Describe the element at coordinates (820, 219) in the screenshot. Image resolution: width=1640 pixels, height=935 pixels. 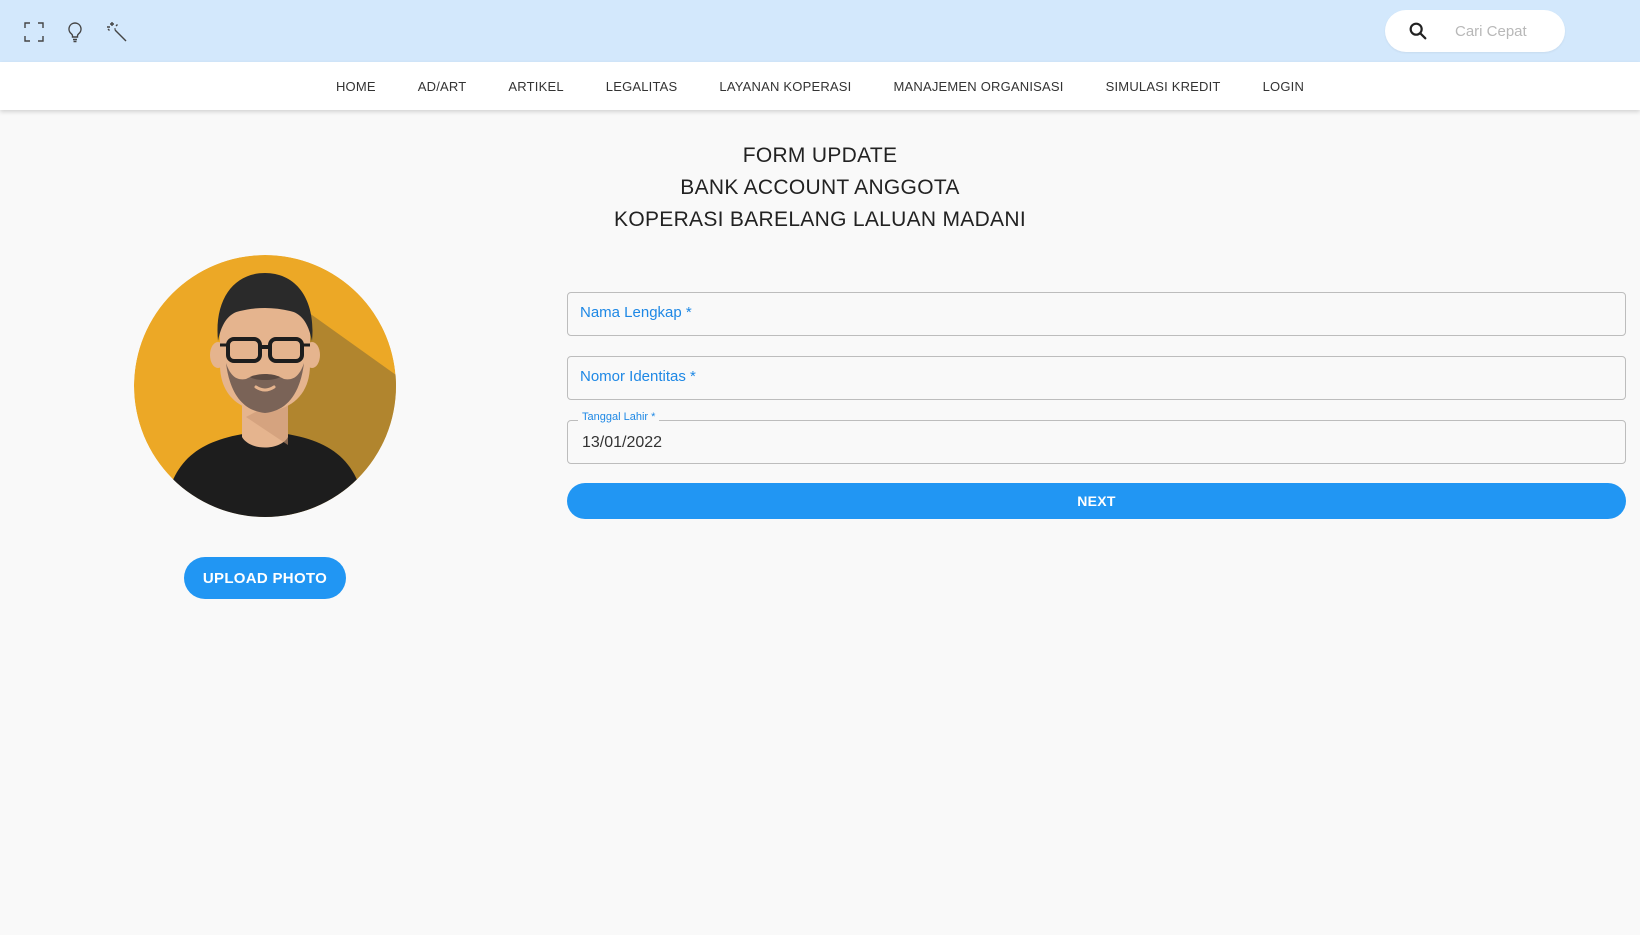
I see `form-title-line-3: KOPERASI BARELANG LALUAN MADANI` at that location.